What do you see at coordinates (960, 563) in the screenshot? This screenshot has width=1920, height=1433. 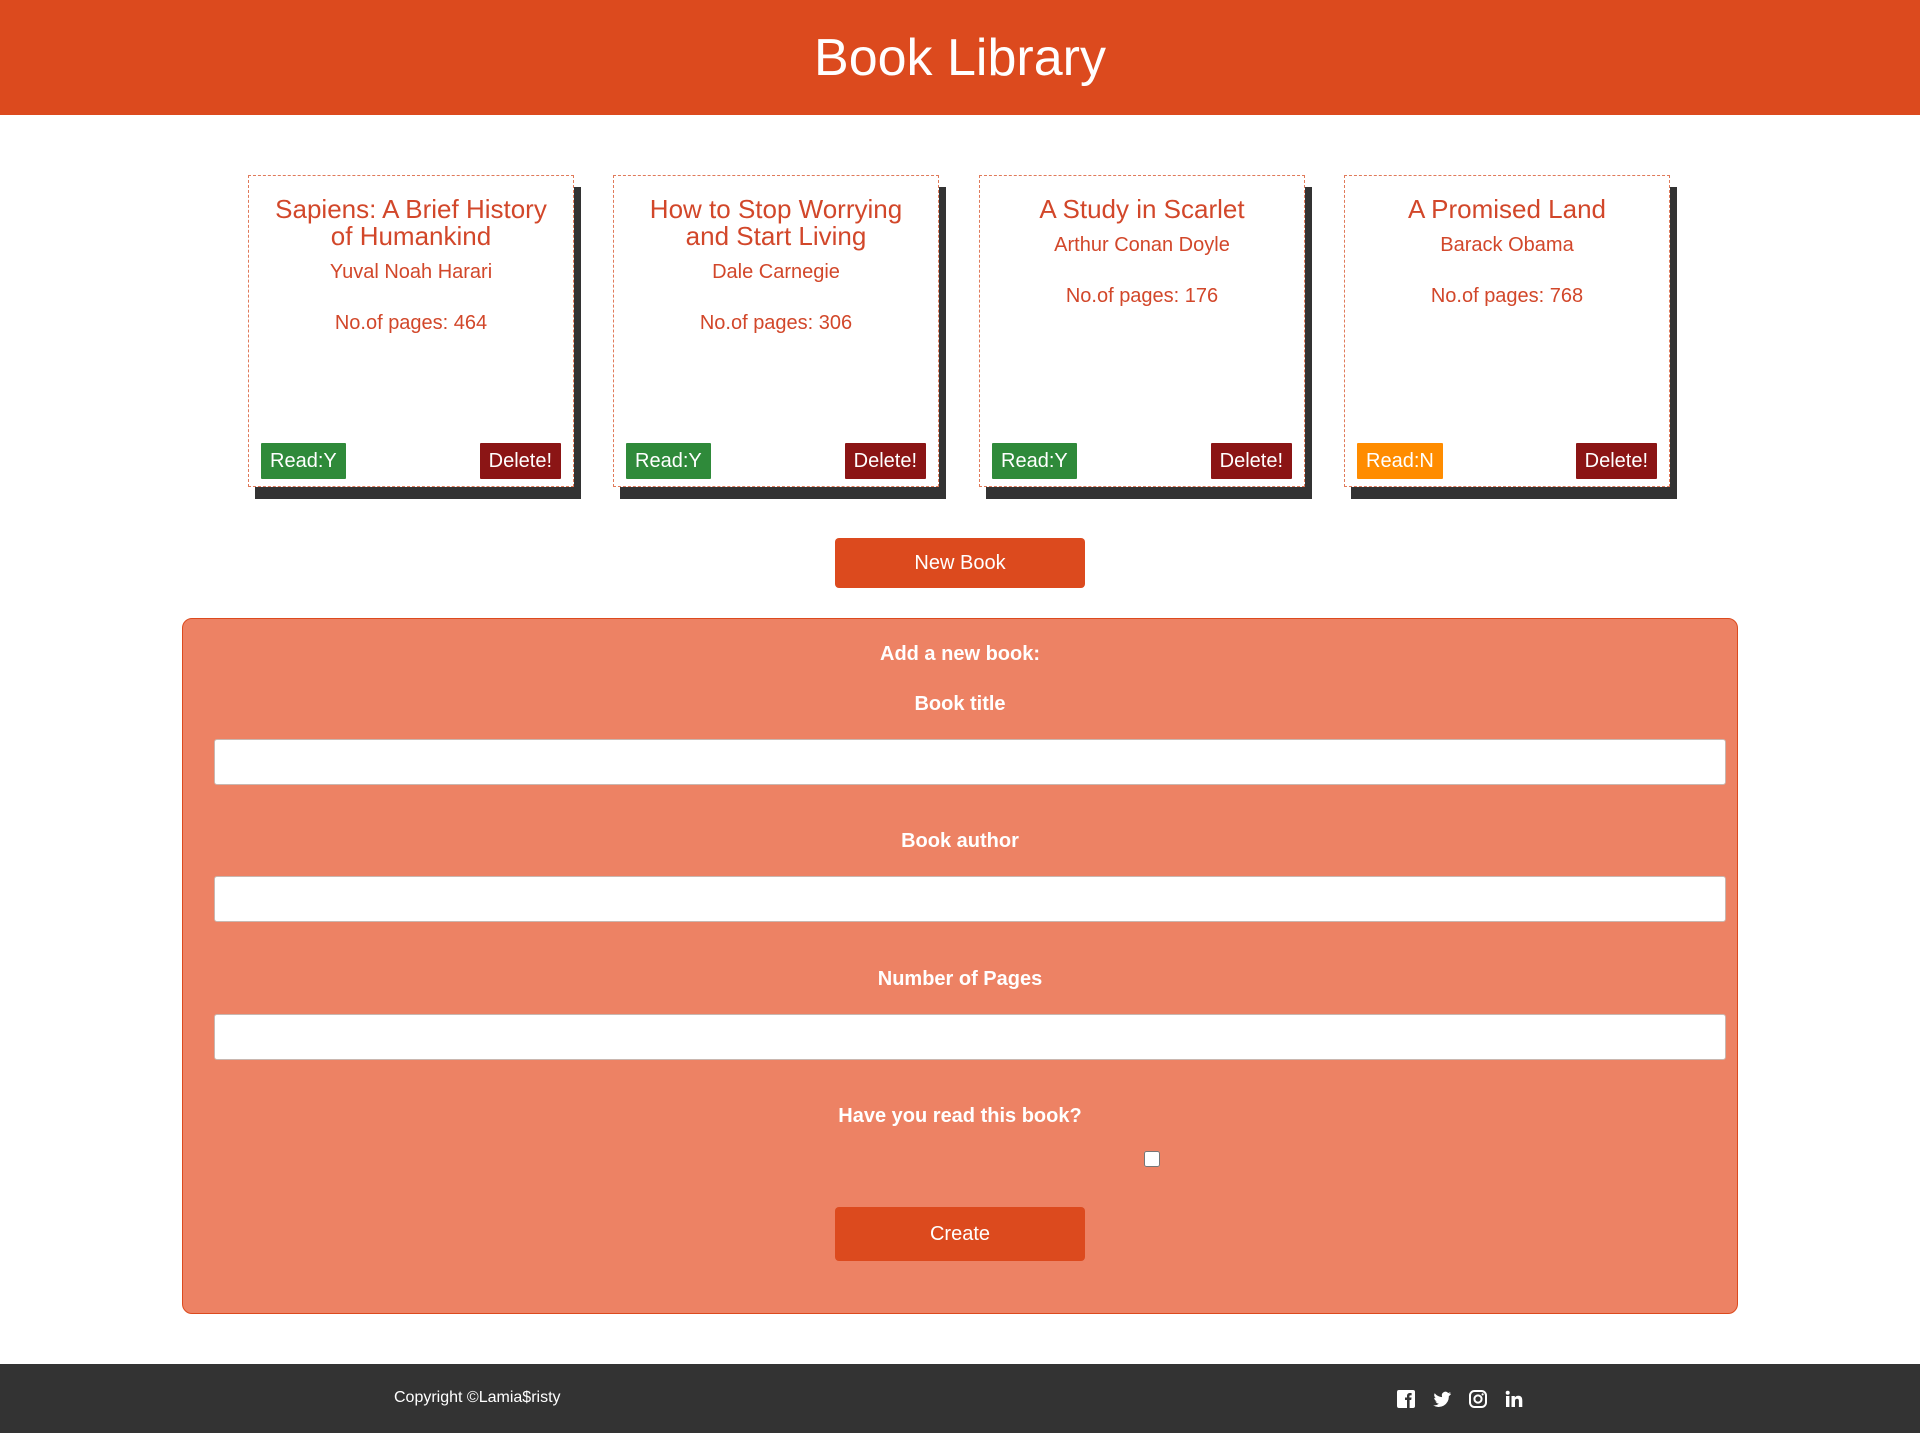 I see `new-book-button: New Book` at bounding box center [960, 563].